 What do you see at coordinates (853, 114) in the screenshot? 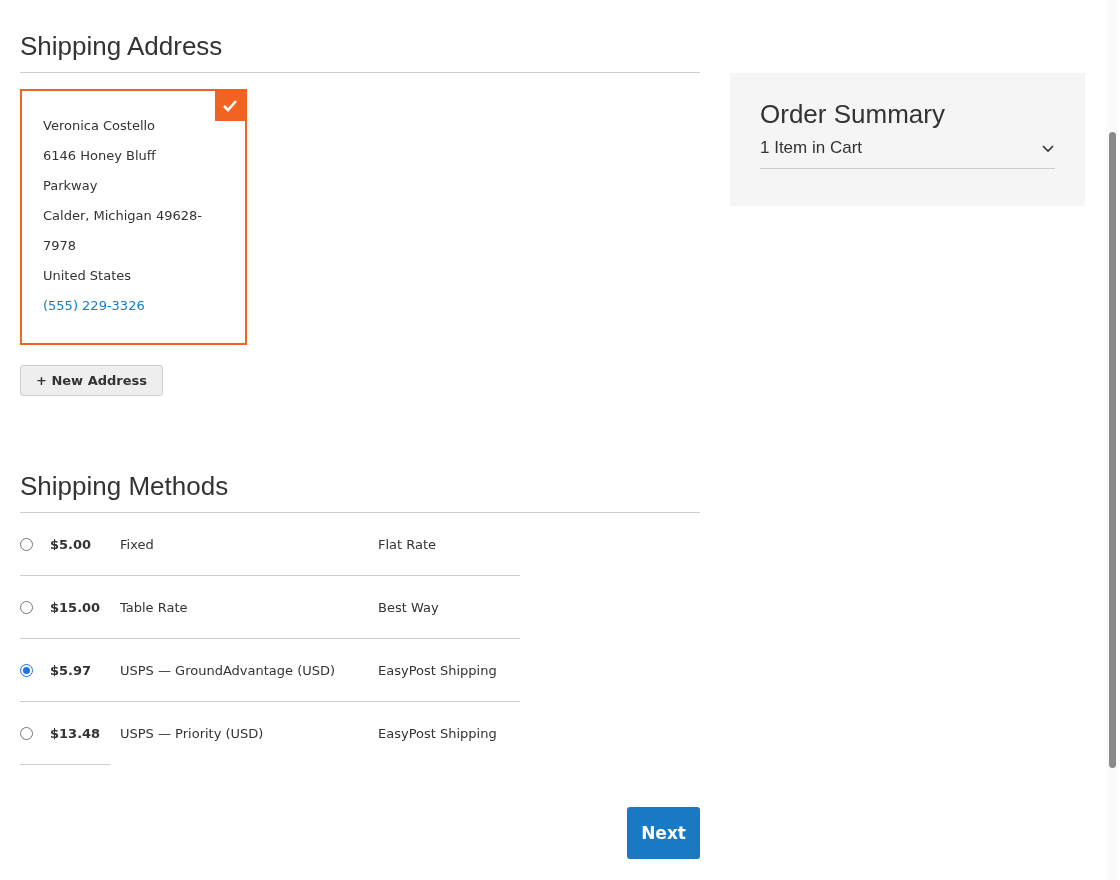
I see `summary-title: Order Summary` at bounding box center [853, 114].